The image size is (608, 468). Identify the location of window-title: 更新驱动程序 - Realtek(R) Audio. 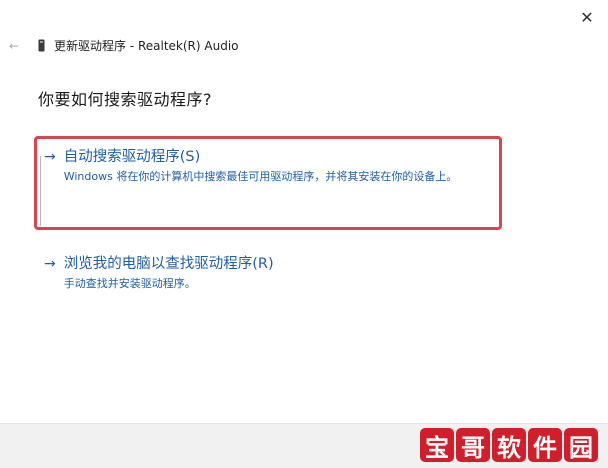
(138, 45).